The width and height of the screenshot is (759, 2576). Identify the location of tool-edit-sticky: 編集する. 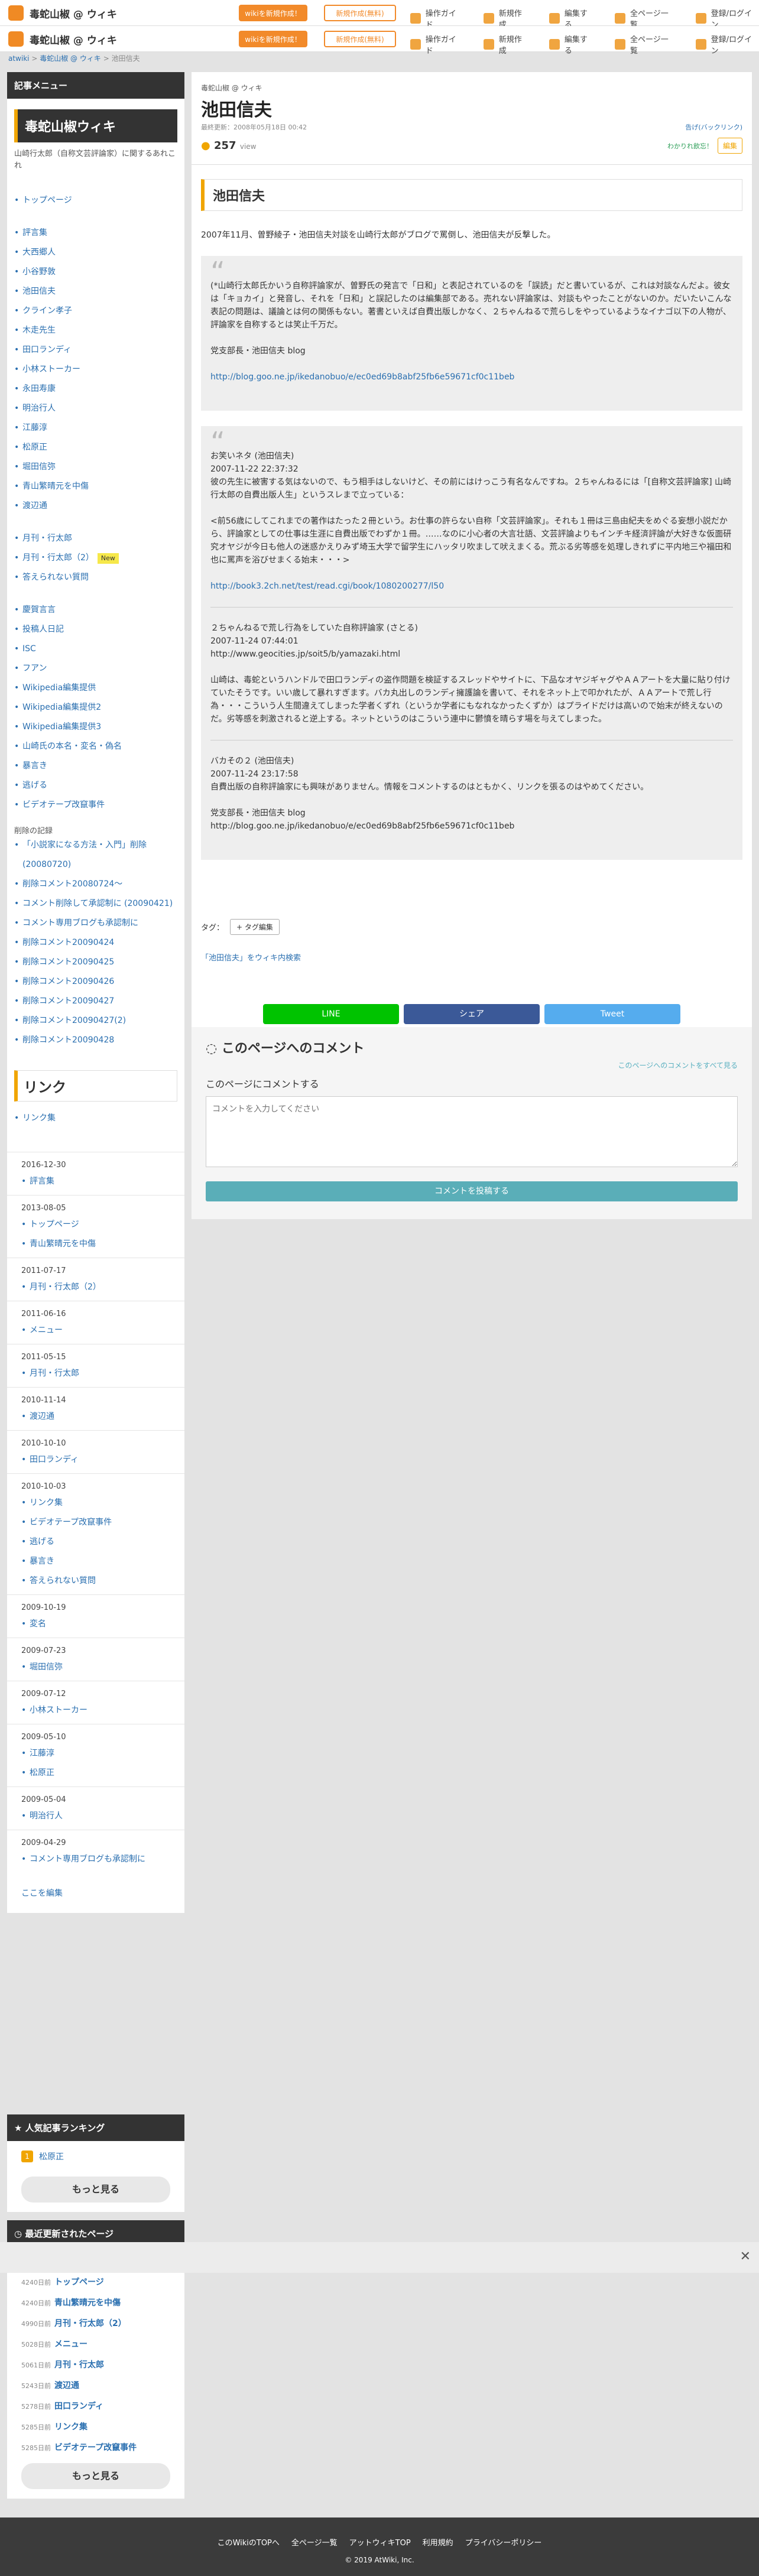
(572, 44).